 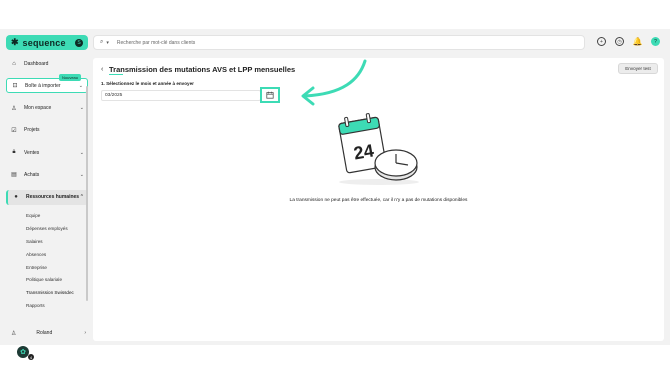 I want to click on clock-icon: ◷, so click(x=619, y=41).